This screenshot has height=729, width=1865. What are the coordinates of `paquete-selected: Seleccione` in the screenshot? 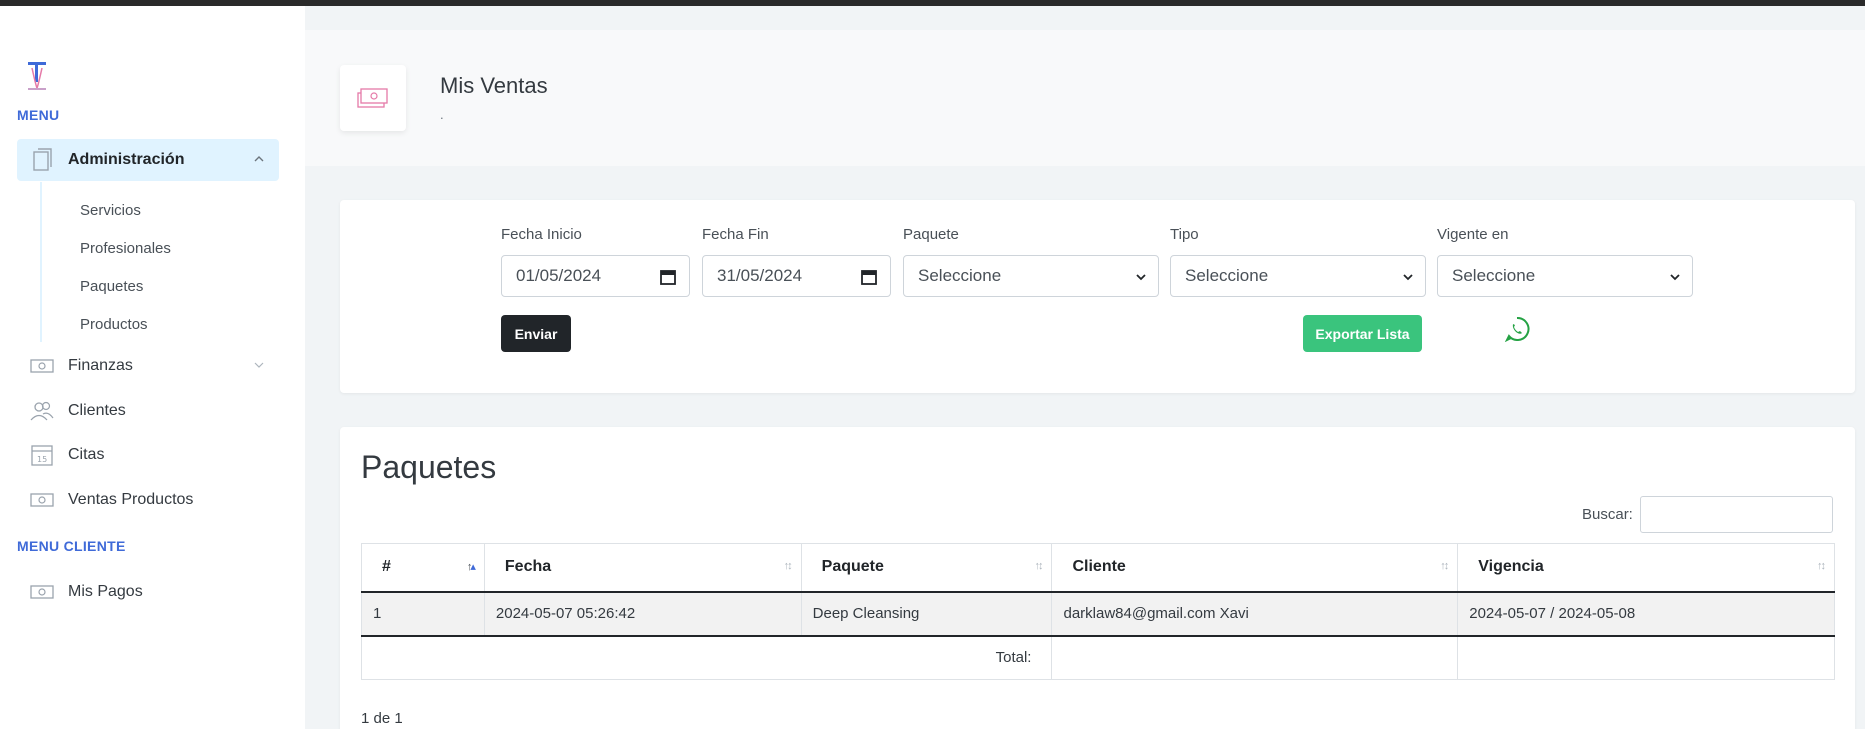 It's located at (960, 275).